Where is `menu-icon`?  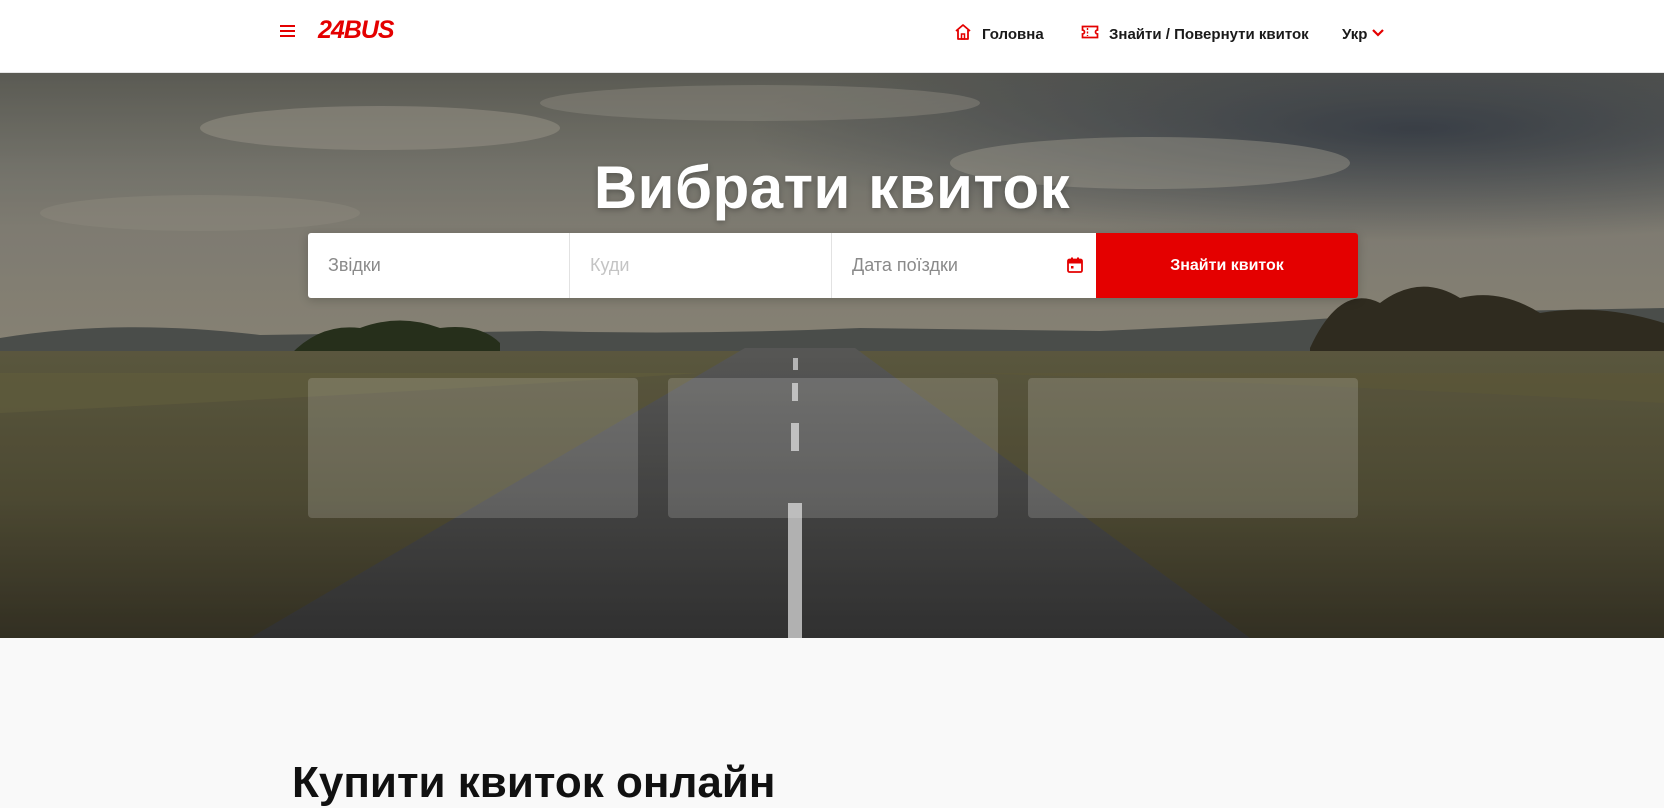 menu-icon is located at coordinates (288, 31).